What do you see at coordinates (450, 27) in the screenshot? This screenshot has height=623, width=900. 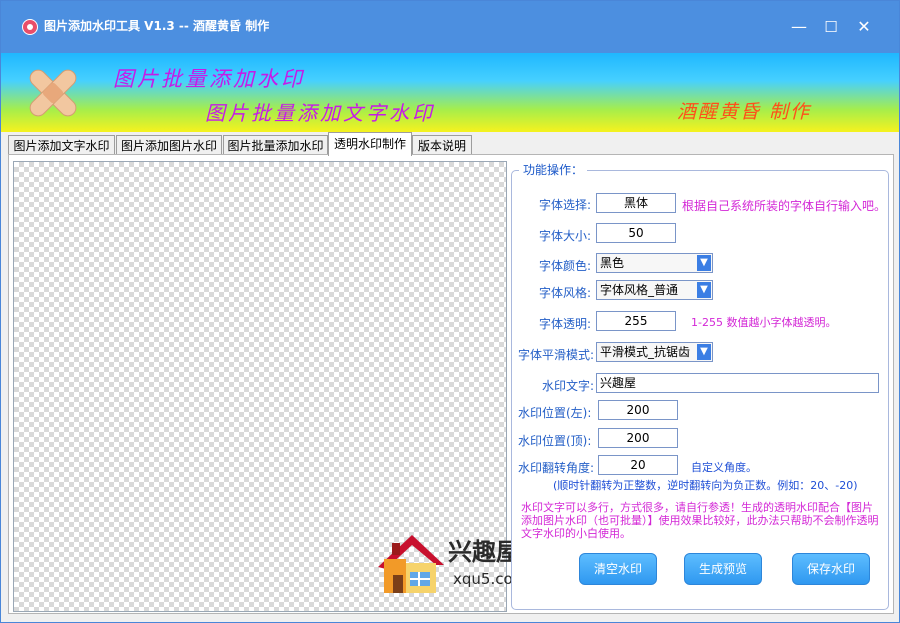 I see `title-bar: 图片添加水印工具 V1.3 -- 酒醒黄昏 制作 — ☐ ✕` at bounding box center [450, 27].